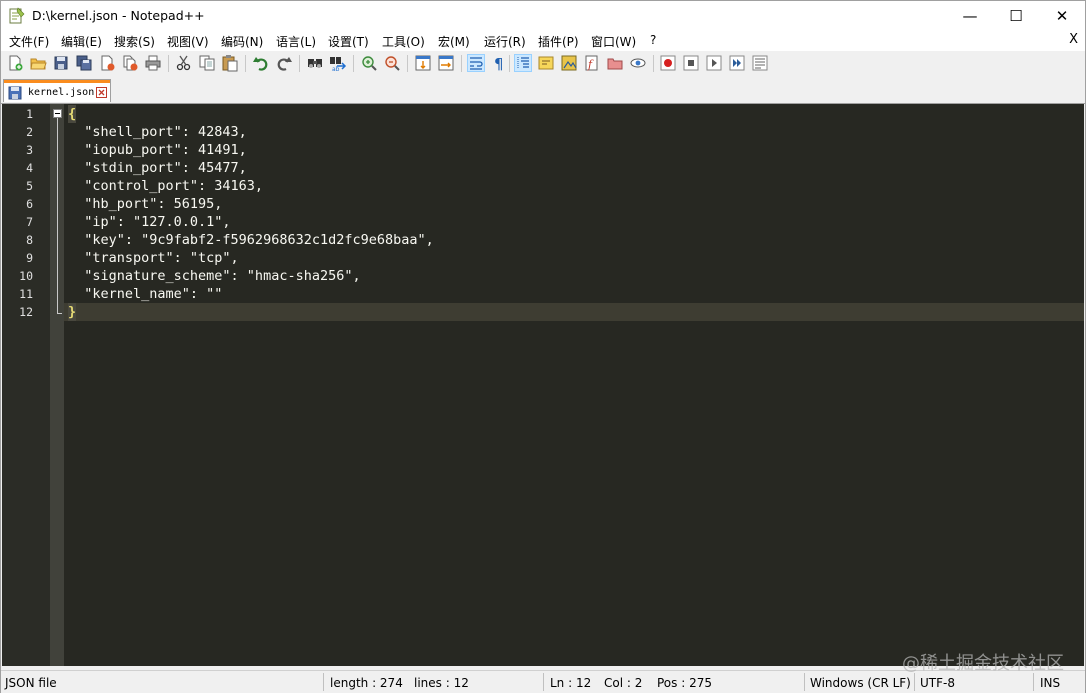  Describe the element at coordinates (29, 222) in the screenshot. I see `line-number: 7` at that location.